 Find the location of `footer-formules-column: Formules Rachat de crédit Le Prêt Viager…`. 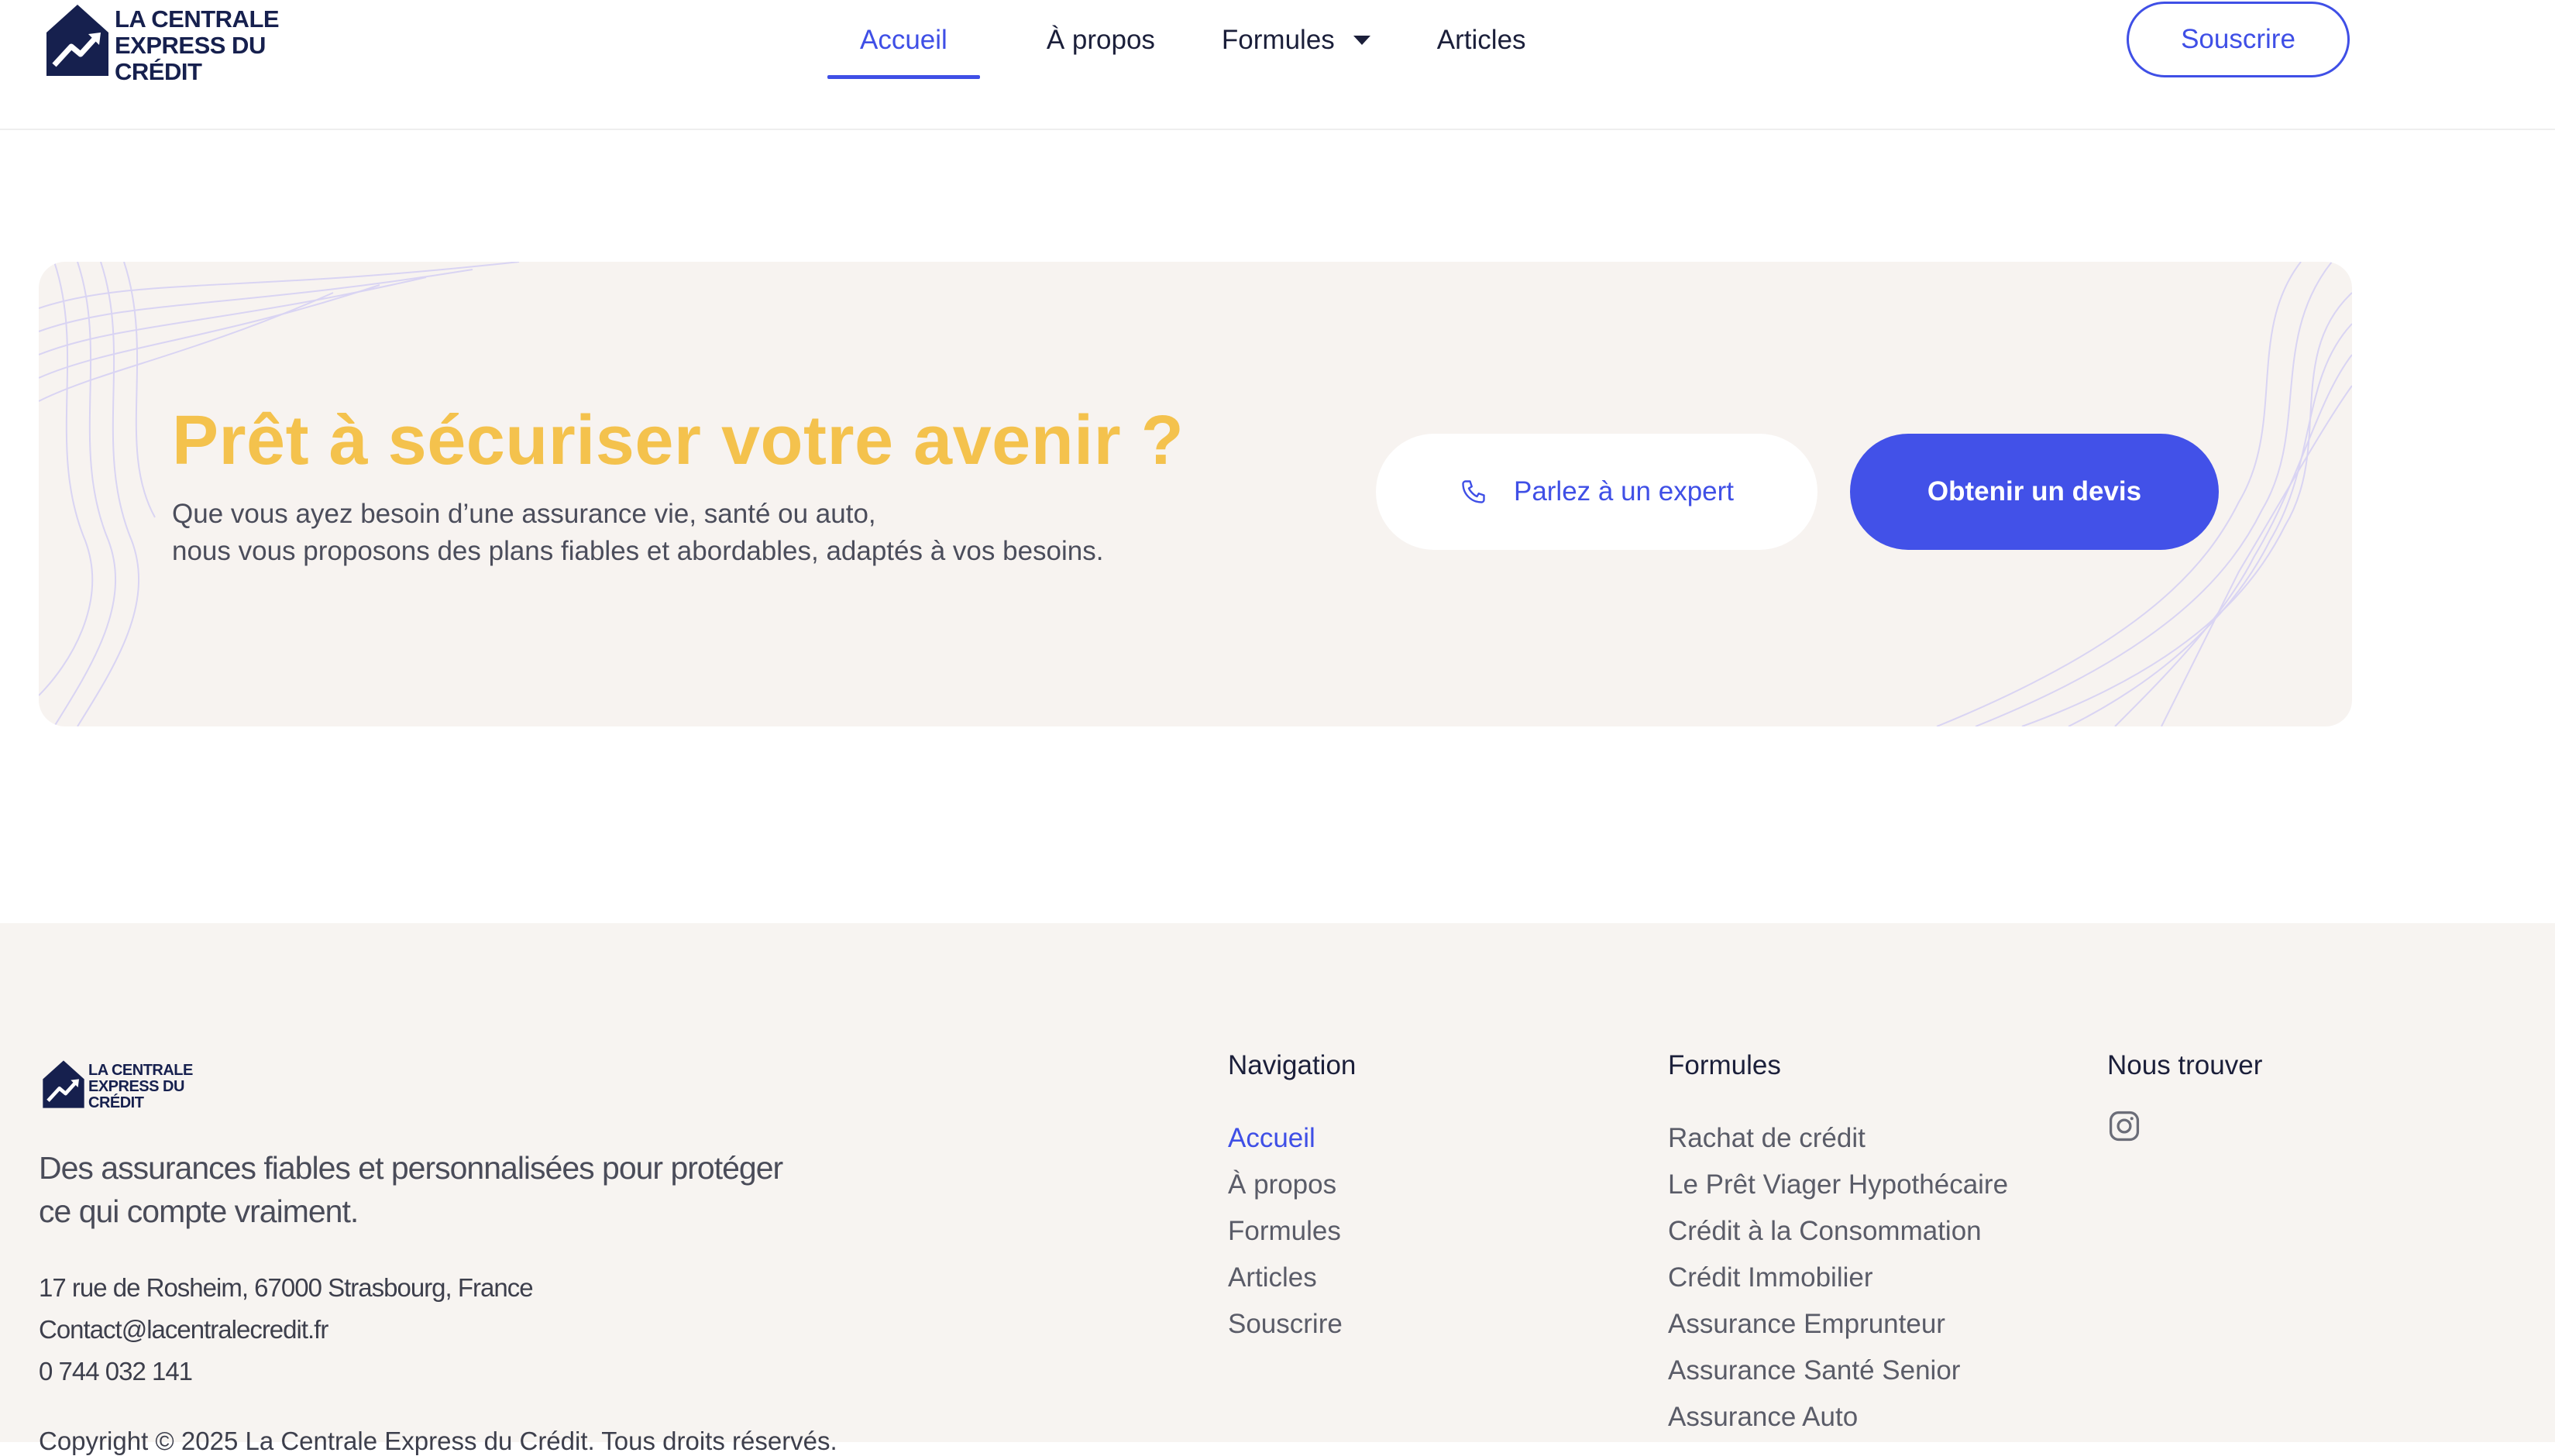

footer-formules-column: Formules Rachat de crédit Le Prêt Viager… is located at coordinates (1838, 1245).